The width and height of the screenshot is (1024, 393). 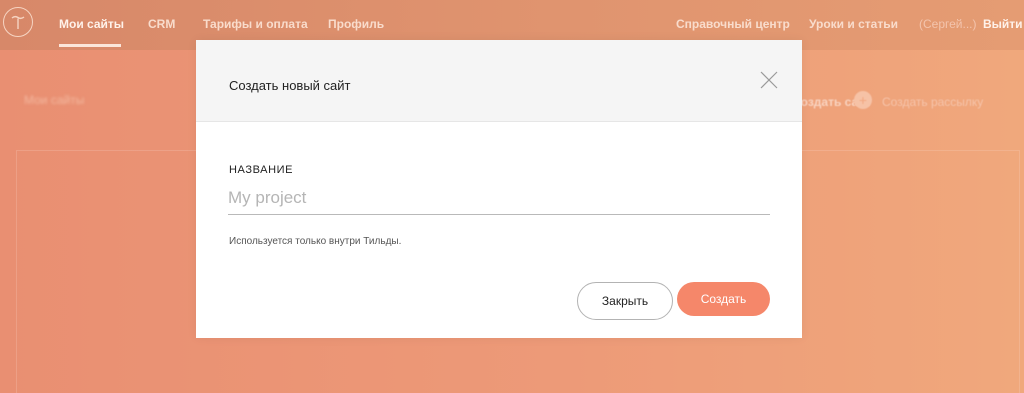 I want to click on active-tab-indicator, so click(x=90, y=45).